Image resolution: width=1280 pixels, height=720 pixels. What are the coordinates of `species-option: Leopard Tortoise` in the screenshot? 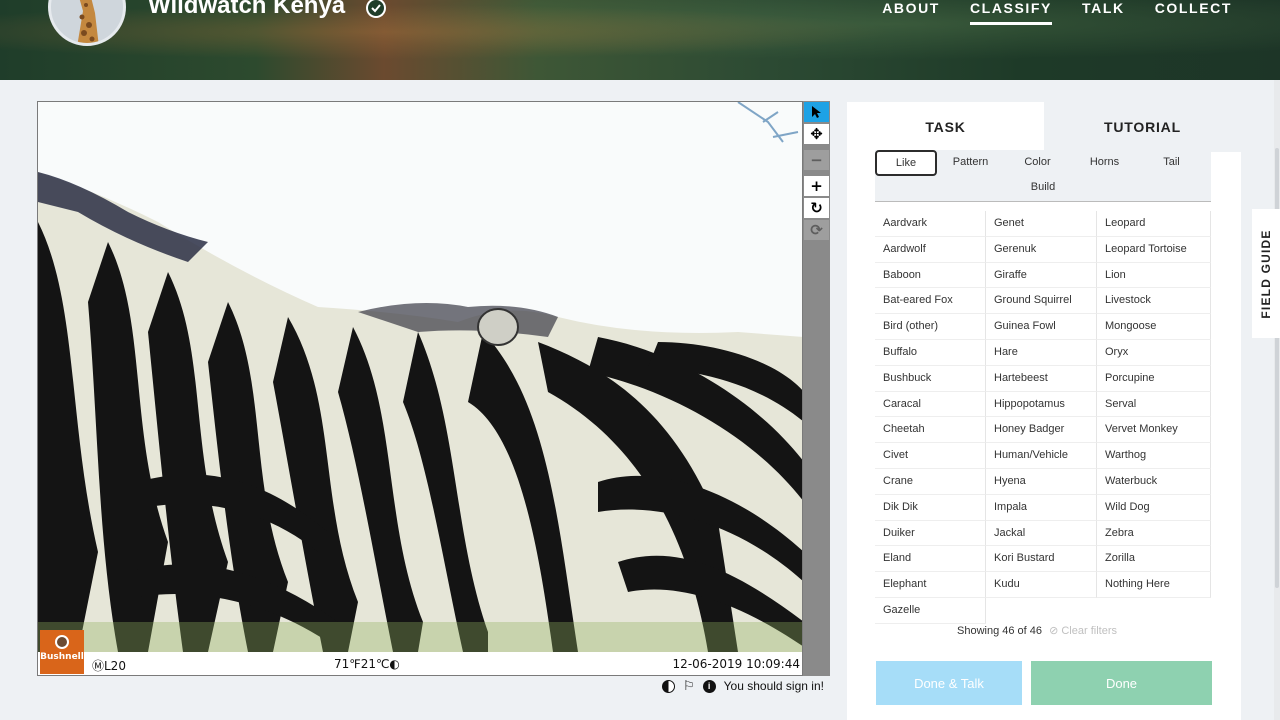 It's located at (1154, 249).